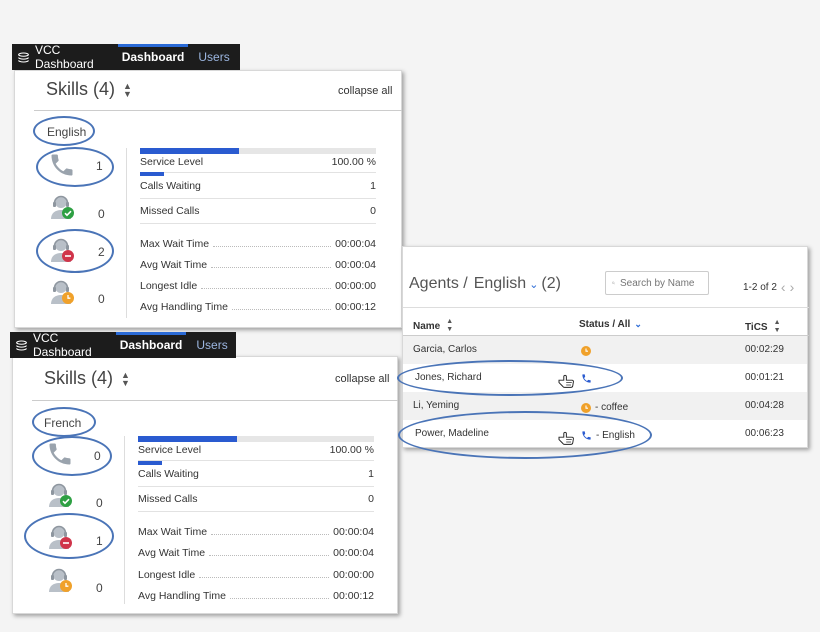  What do you see at coordinates (604, 407) in the screenshot?
I see `agent-status: - coffee` at bounding box center [604, 407].